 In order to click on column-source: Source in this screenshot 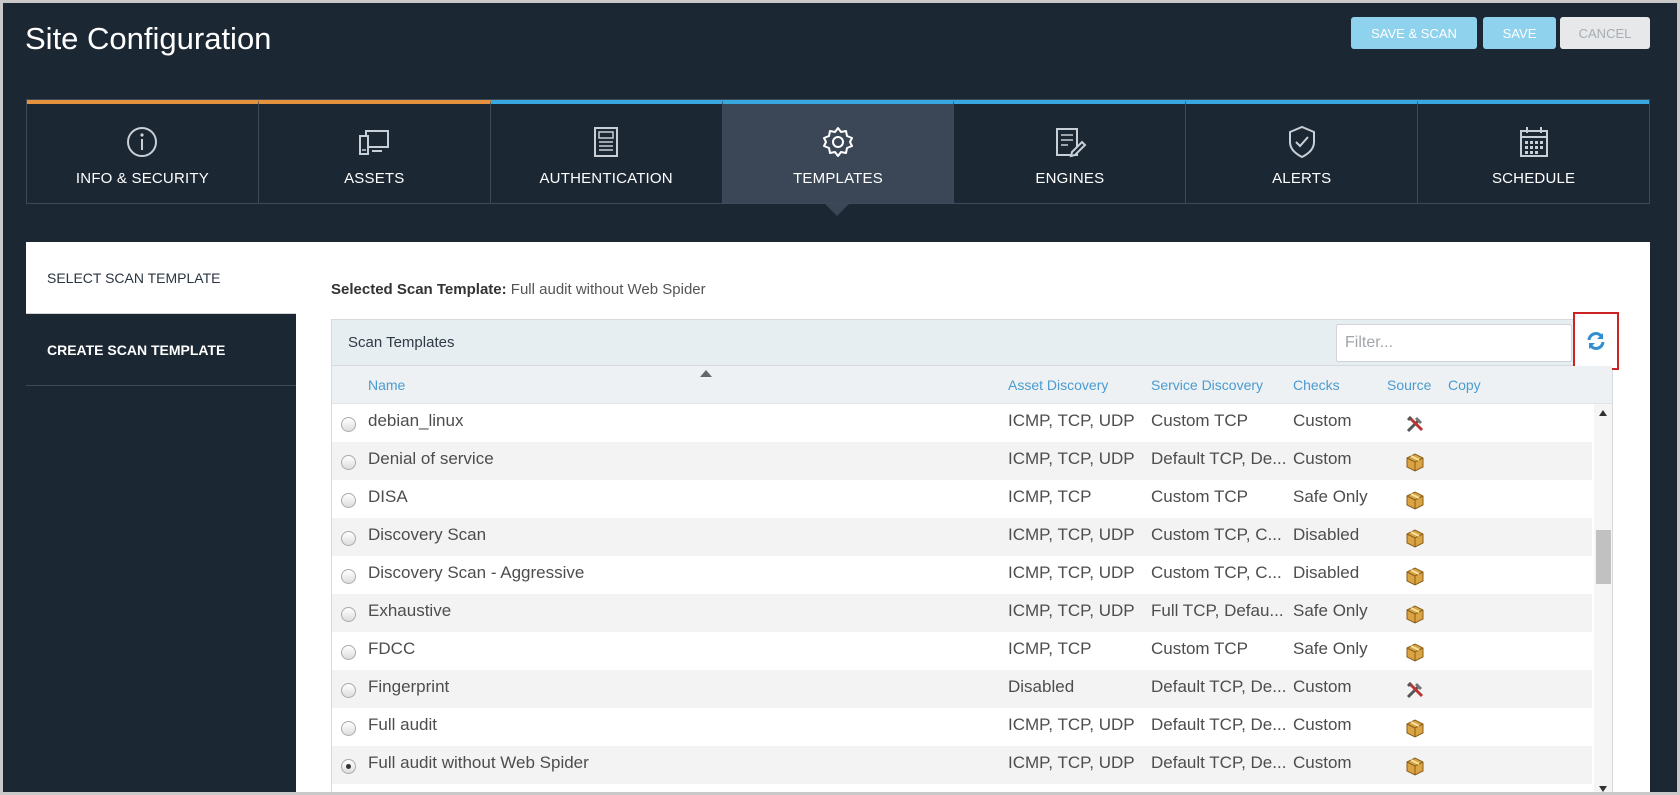, I will do `click(1409, 385)`.